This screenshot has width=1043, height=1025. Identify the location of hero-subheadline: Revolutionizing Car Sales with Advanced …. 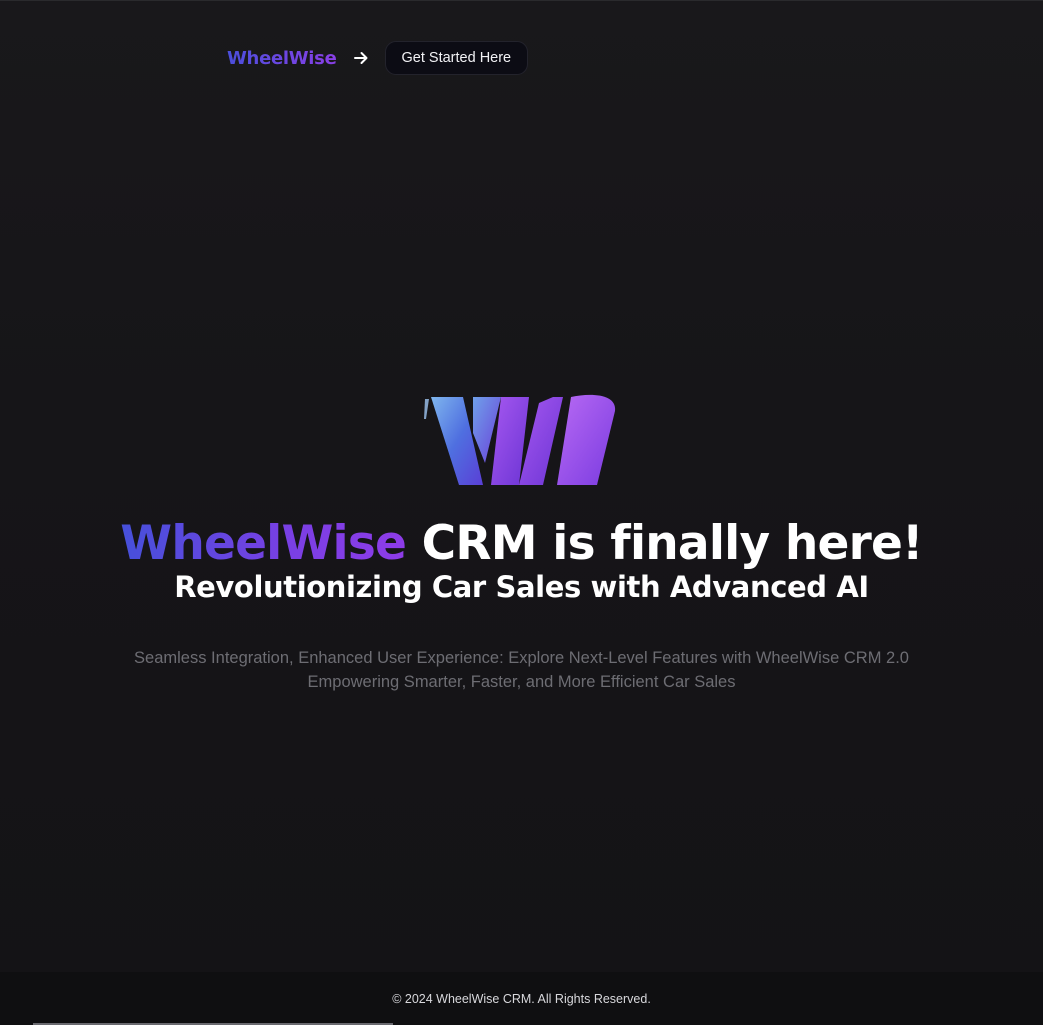
(521, 587).